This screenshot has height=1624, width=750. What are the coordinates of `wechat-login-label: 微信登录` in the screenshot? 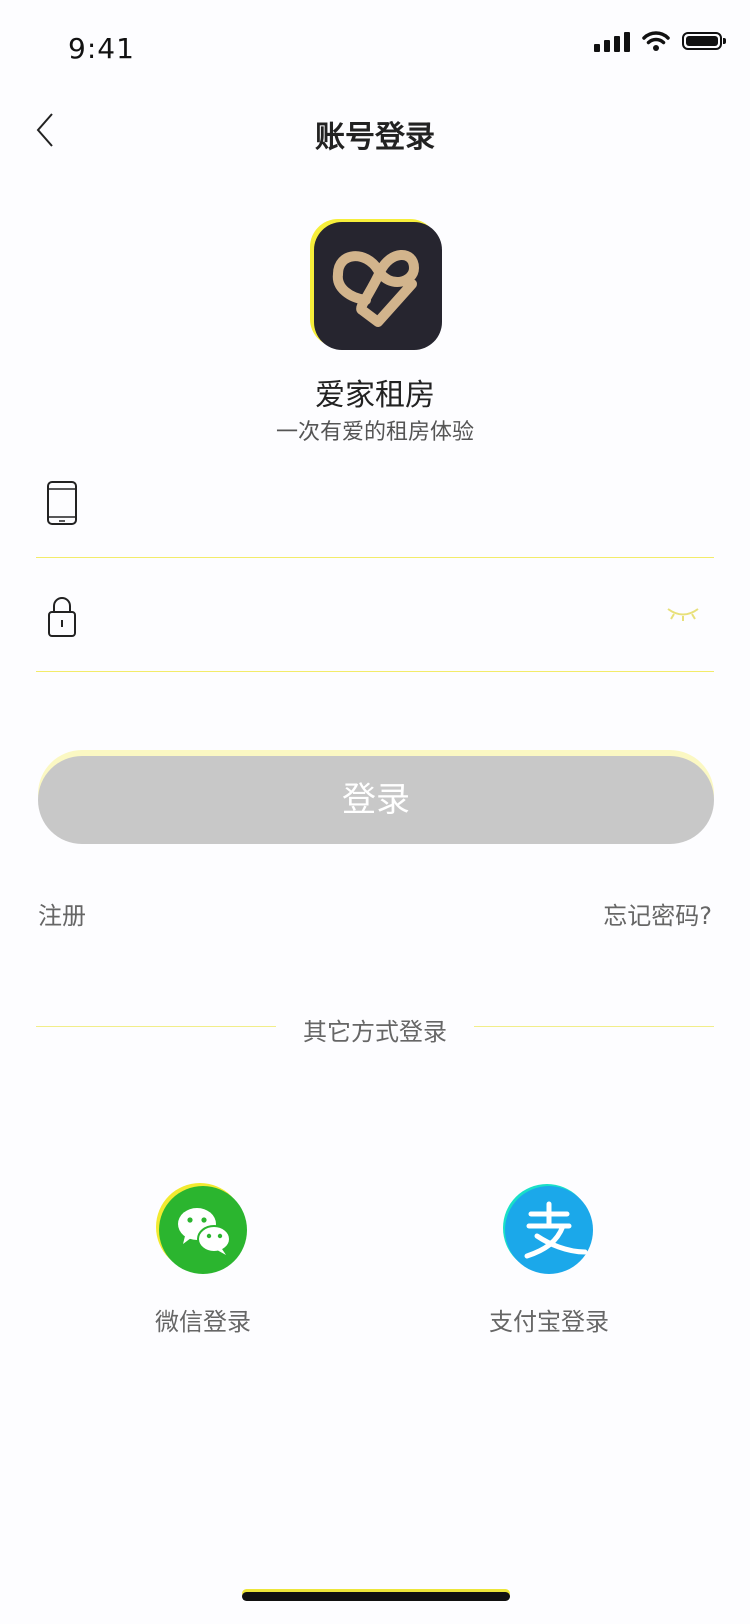 It's located at (203, 1322).